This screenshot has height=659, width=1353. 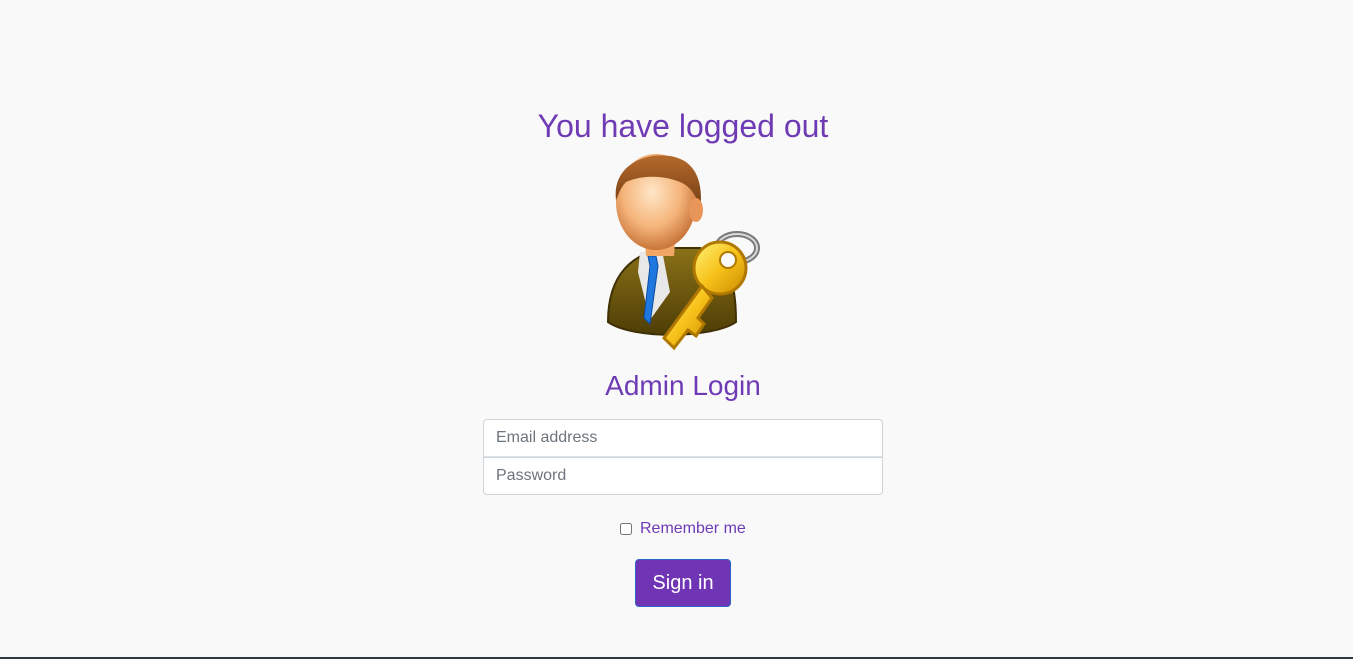 What do you see at coordinates (683, 385) in the screenshot?
I see `login-heading: Admin Login` at bounding box center [683, 385].